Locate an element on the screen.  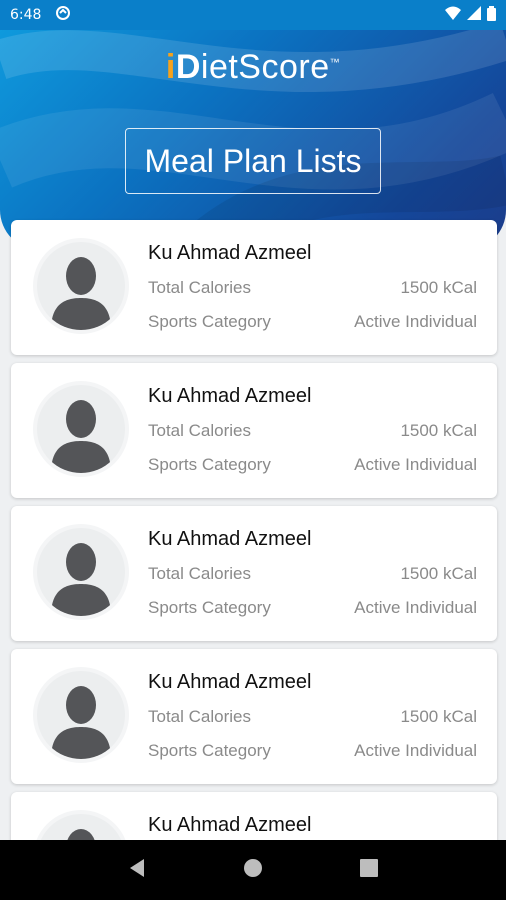
app-logo: iDietScore™ is located at coordinates (253, 67).